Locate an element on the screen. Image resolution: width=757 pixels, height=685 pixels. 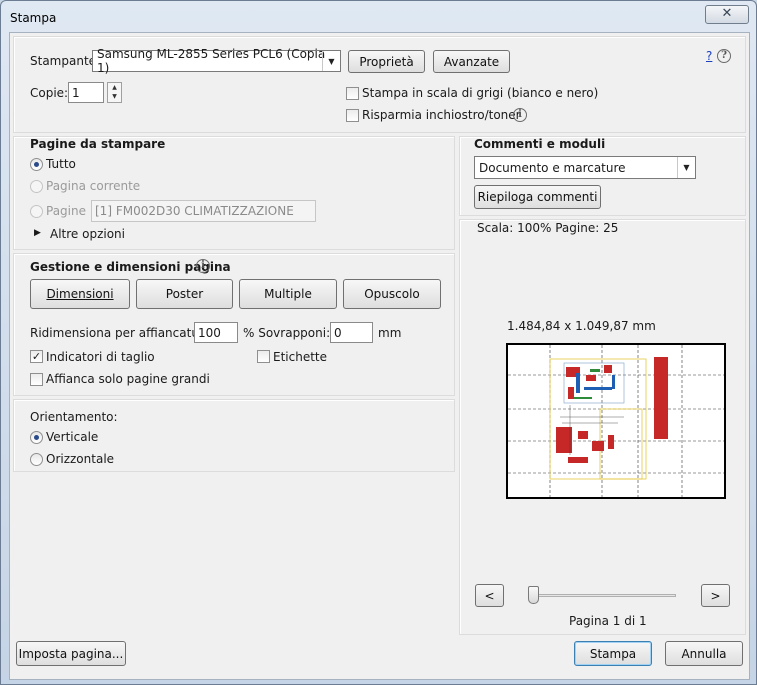
overlap-unit: mm is located at coordinates (390, 333).